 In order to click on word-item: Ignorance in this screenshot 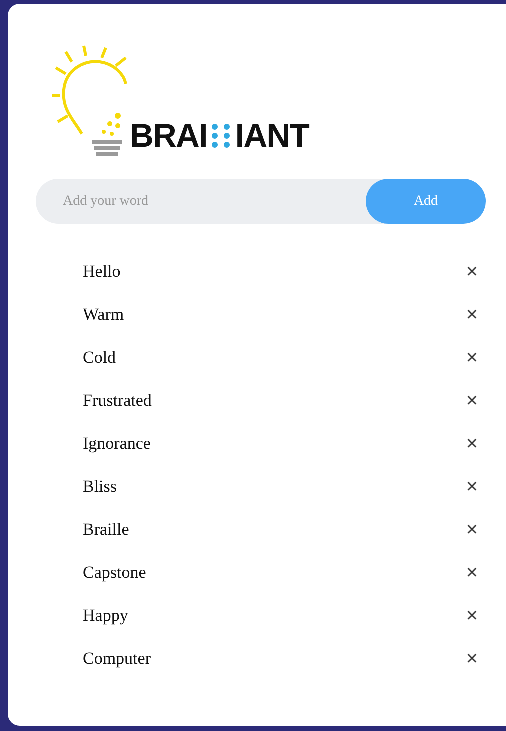, I will do `click(117, 443)`.